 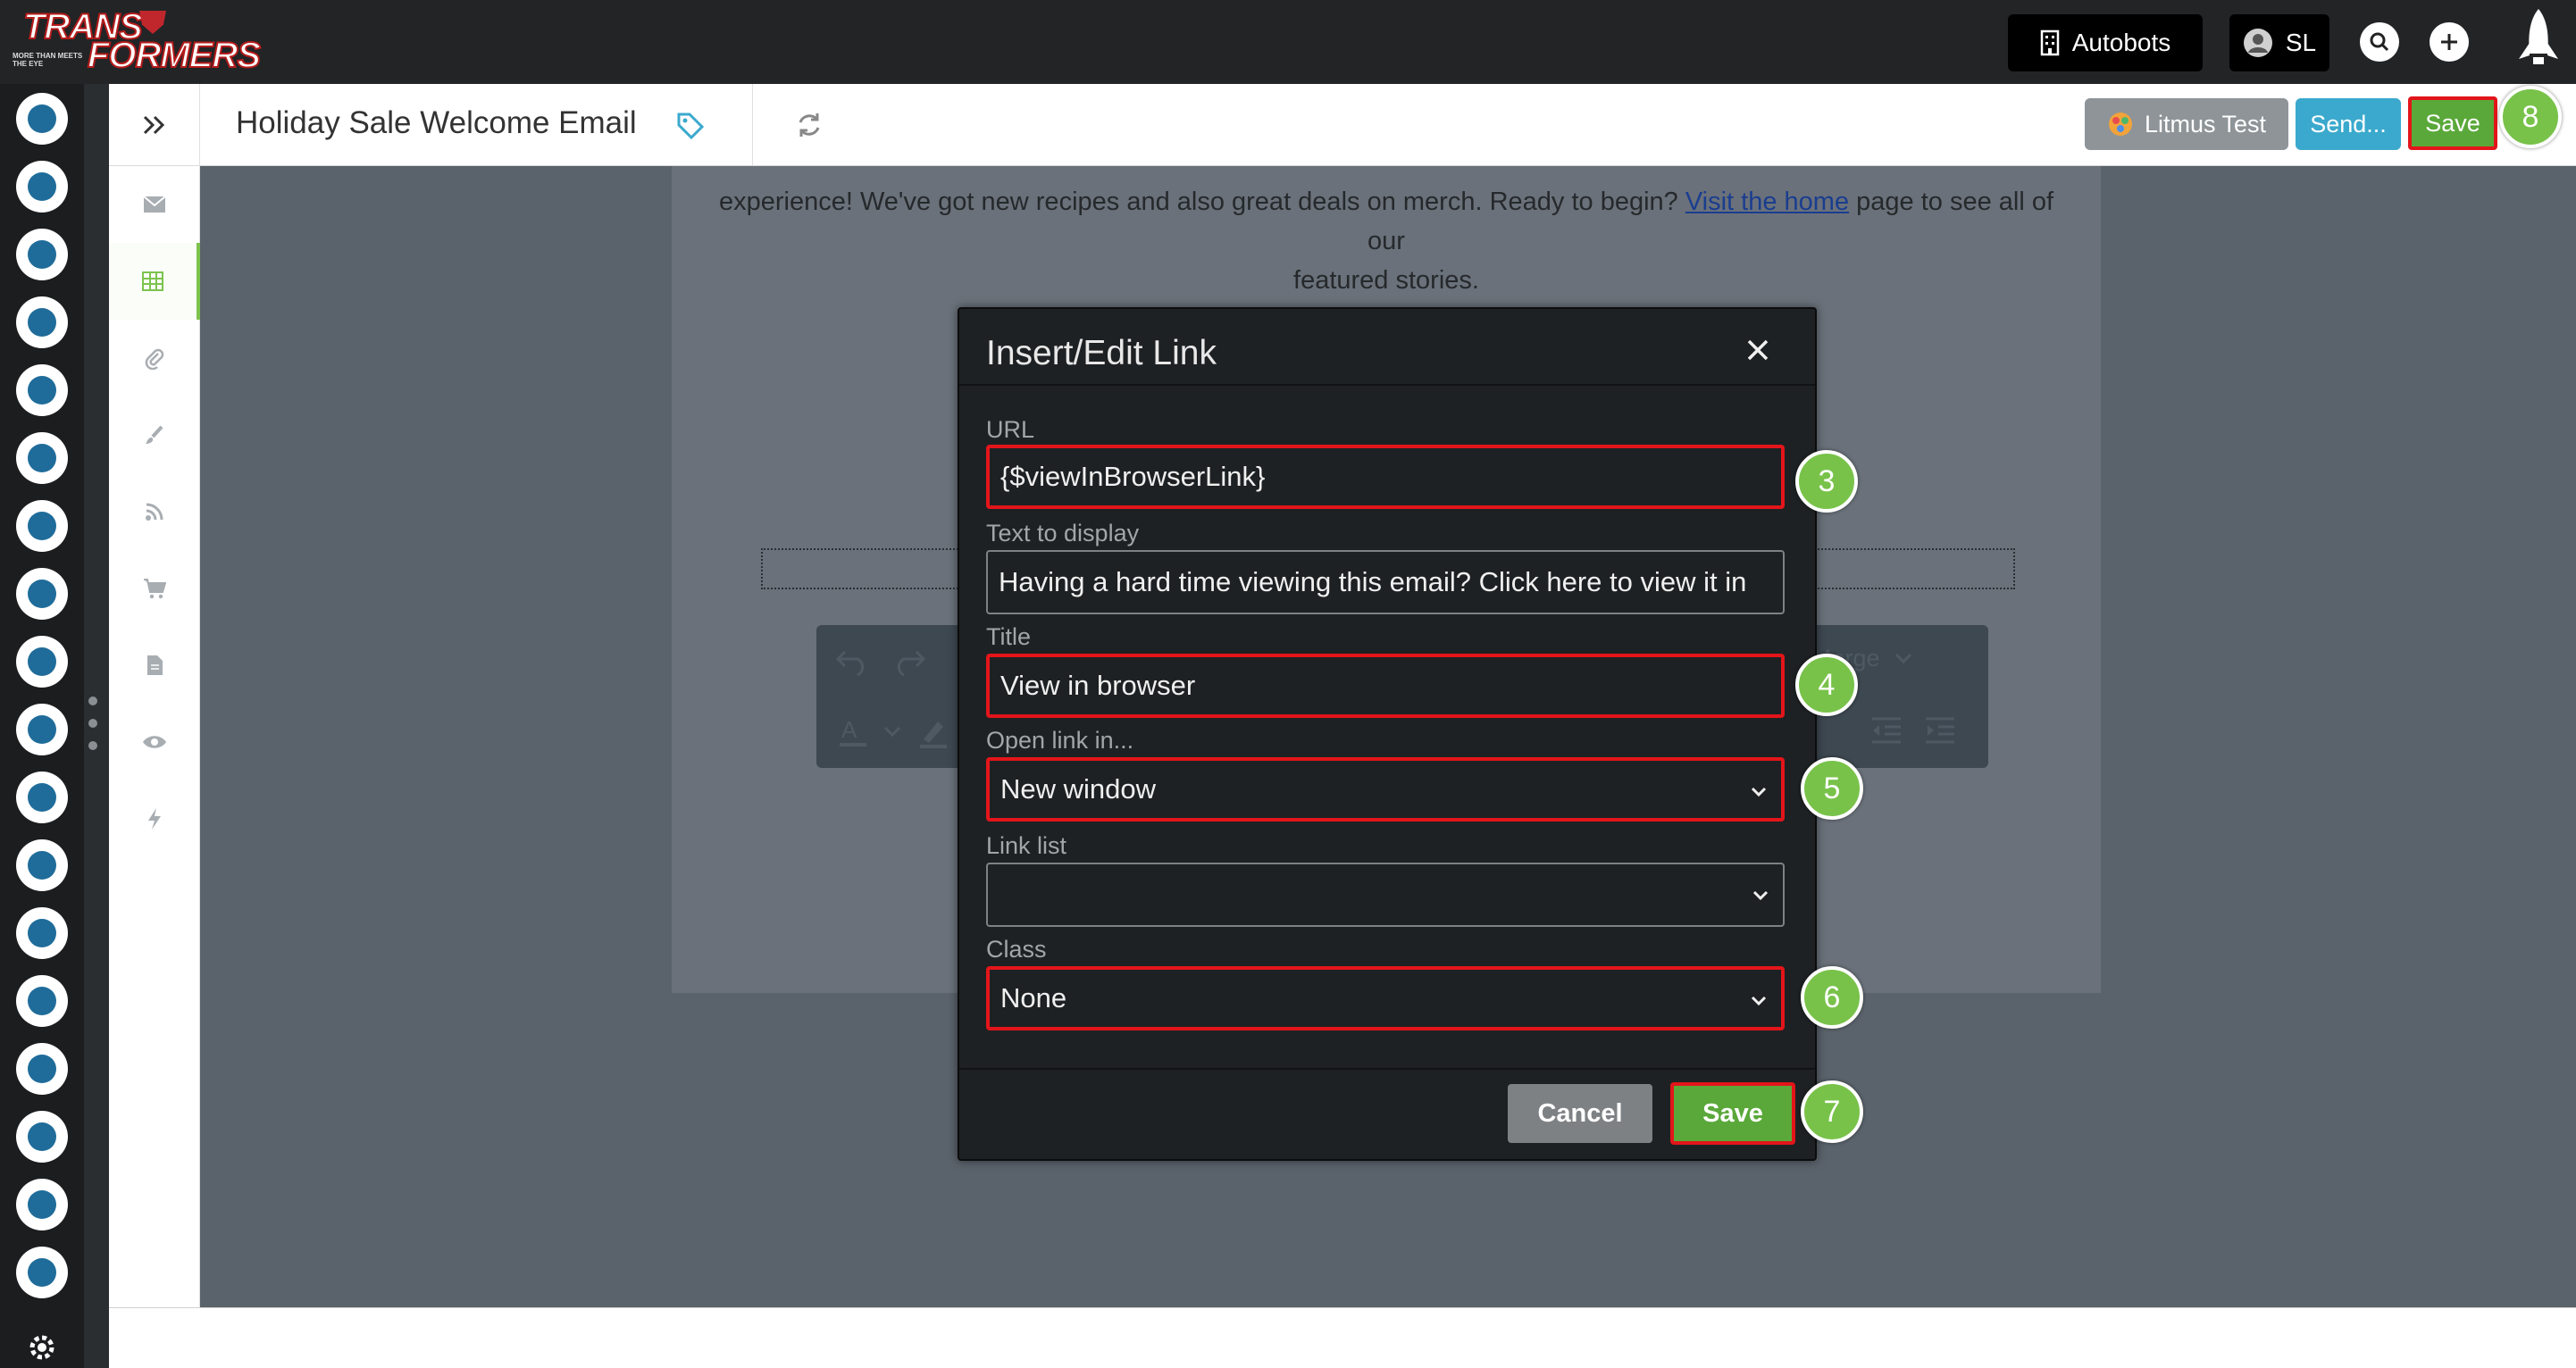 I want to click on class-value: None, so click(x=1034, y=998).